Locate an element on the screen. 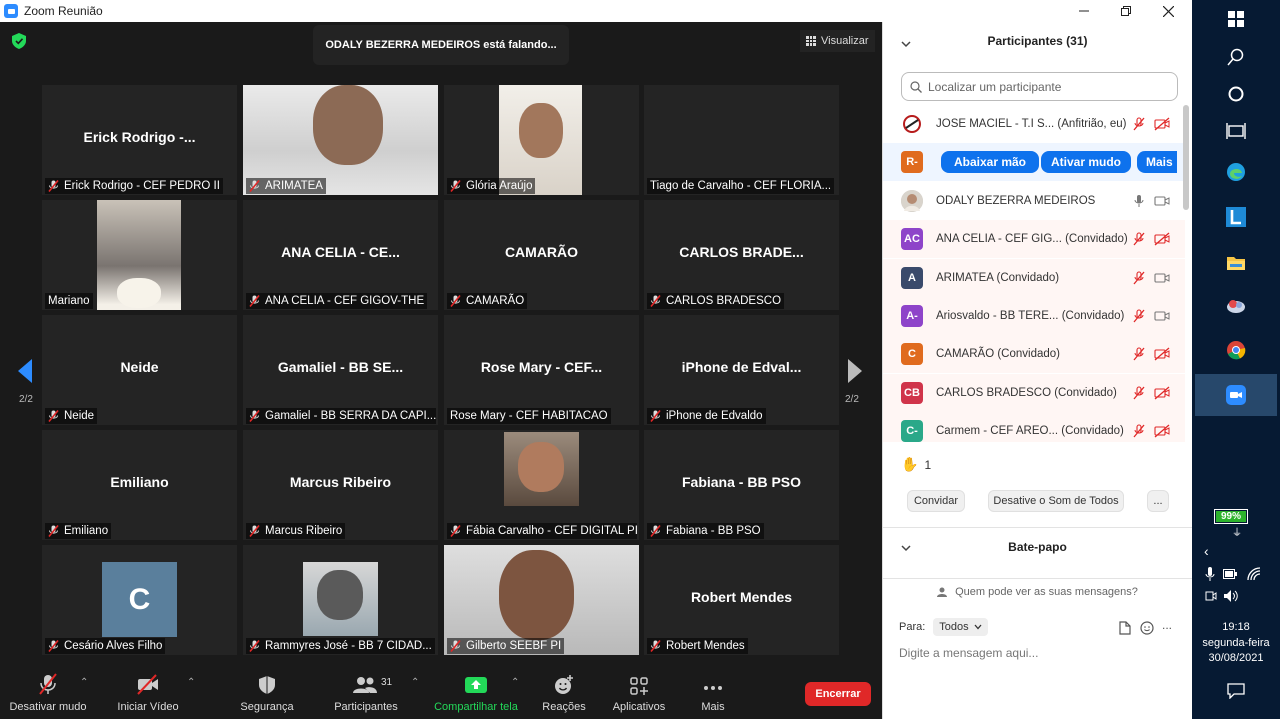 This screenshot has height=719, width=1280. wifi-icon is located at coordinates (1254, 574).